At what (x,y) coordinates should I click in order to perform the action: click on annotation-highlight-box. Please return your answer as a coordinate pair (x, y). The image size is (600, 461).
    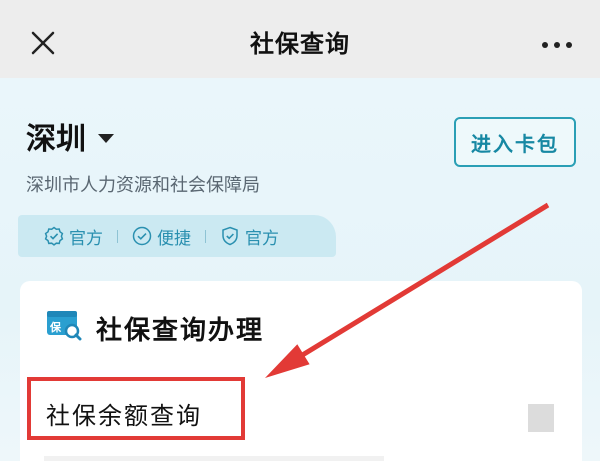
    Looking at the image, I should click on (136, 408).